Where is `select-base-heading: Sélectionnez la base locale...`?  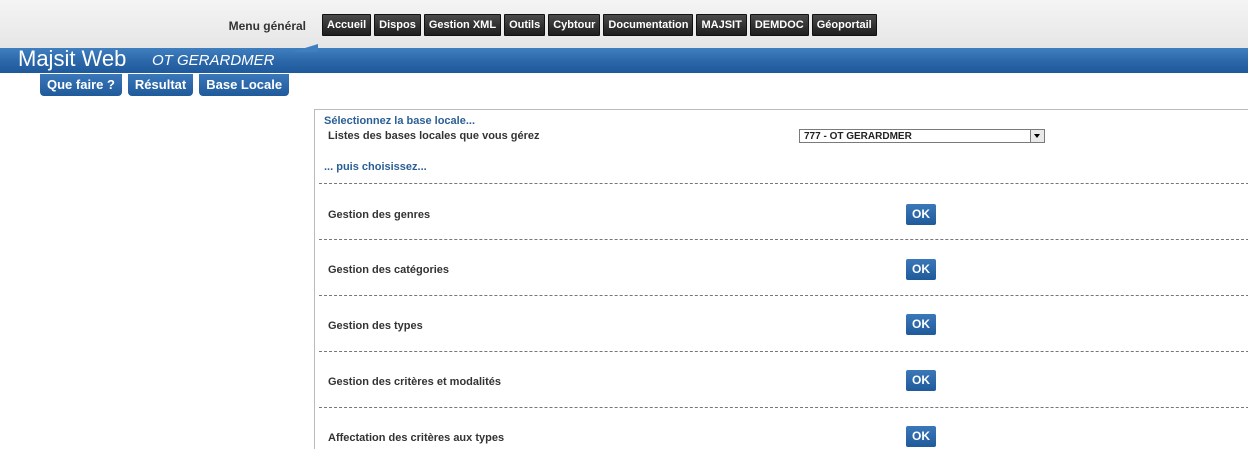
select-base-heading: Sélectionnez la base locale... is located at coordinates (400, 121).